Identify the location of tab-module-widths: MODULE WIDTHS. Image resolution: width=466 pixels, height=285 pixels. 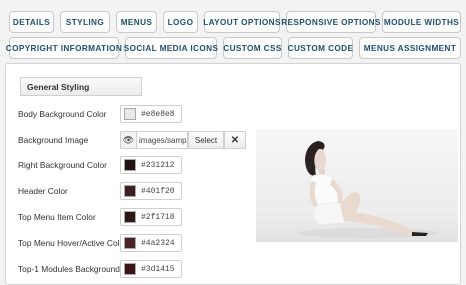
(421, 22).